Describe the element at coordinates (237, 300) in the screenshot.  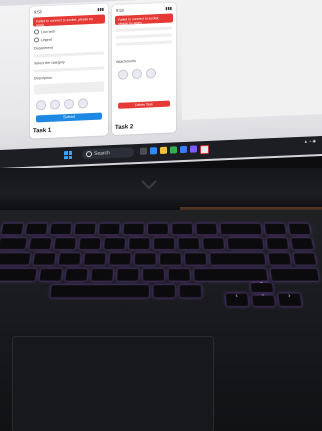
I see `arrow-left-key: ‹` at that location.